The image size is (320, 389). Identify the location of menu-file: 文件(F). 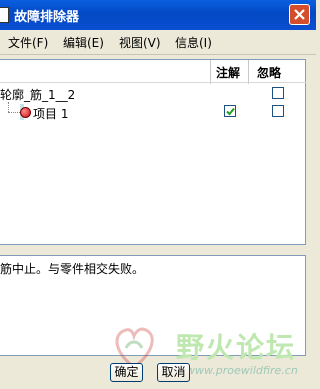
(28, 42).